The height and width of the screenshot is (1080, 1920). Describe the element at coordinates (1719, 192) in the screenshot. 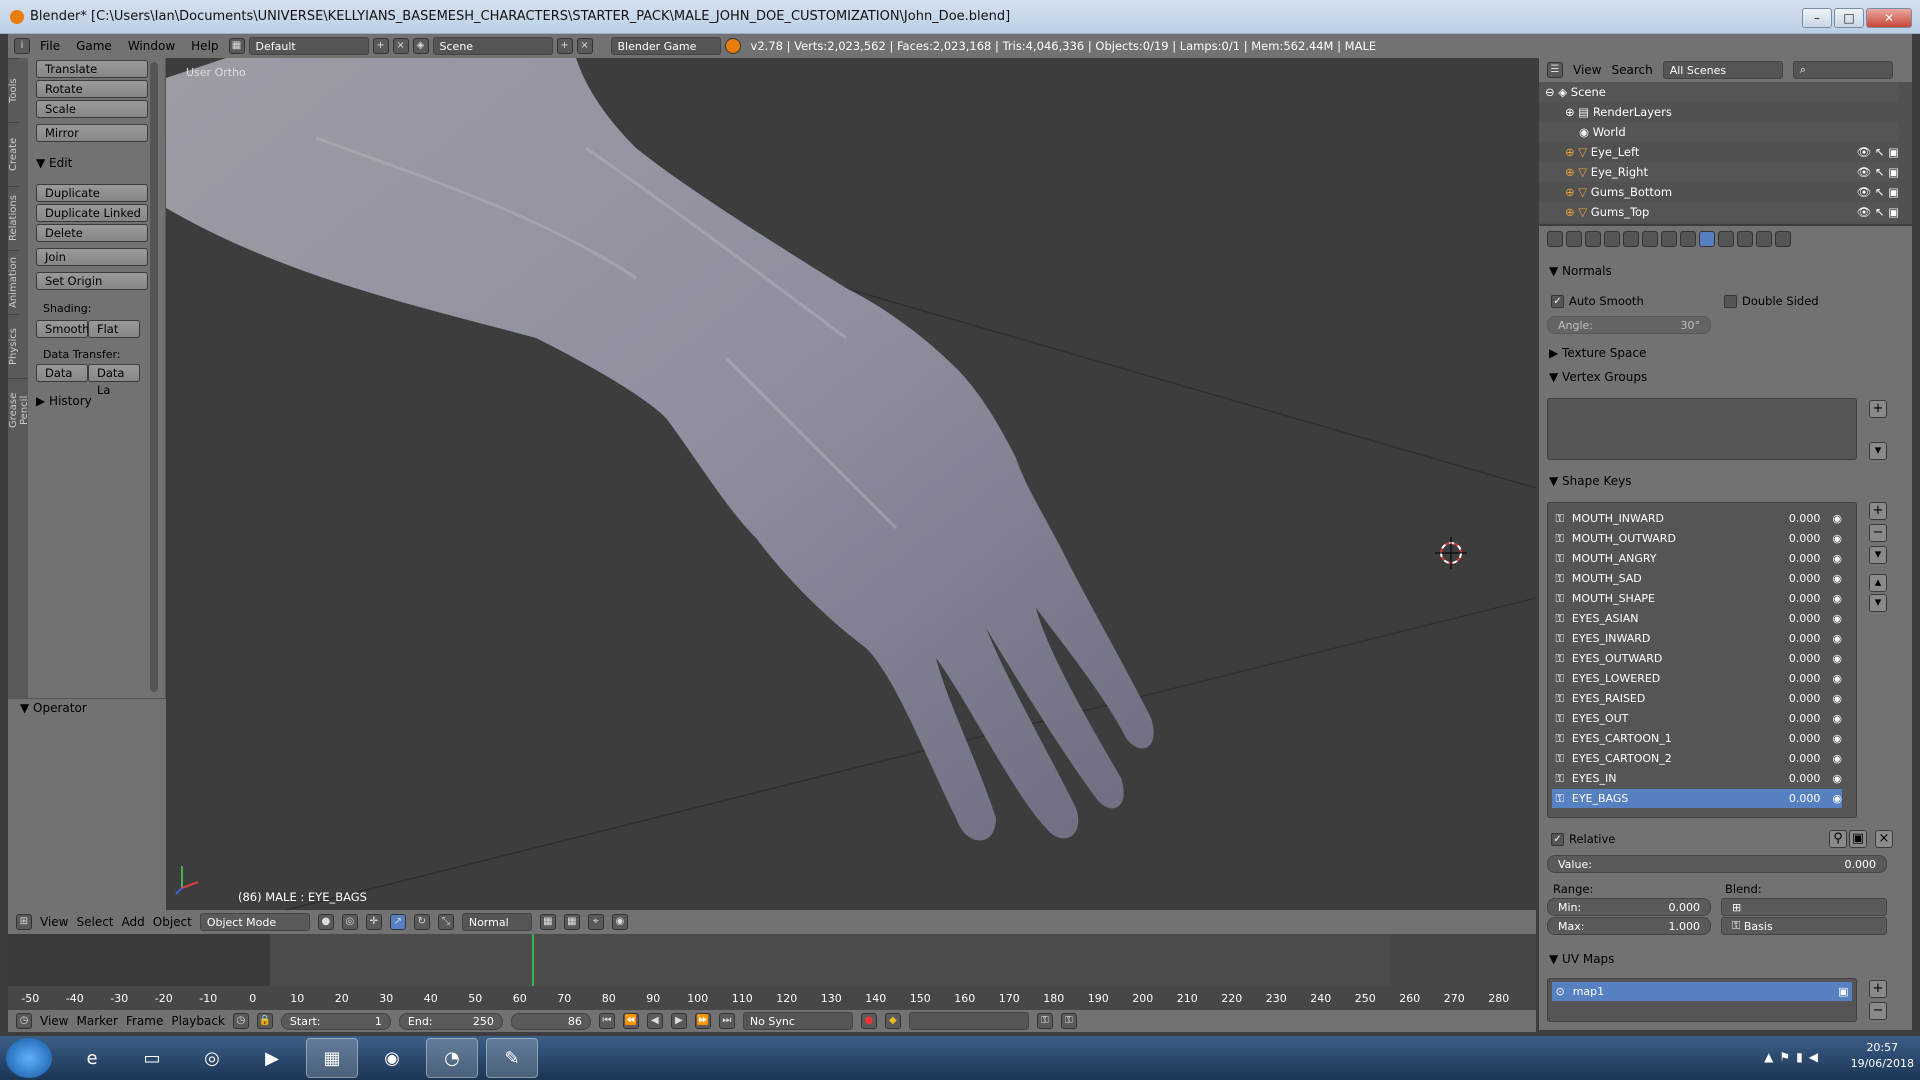

I see `outliner-item-gums-bottom: ⊕ ▽ Gums_Bottom 👁 ↖ ▣` at that location.